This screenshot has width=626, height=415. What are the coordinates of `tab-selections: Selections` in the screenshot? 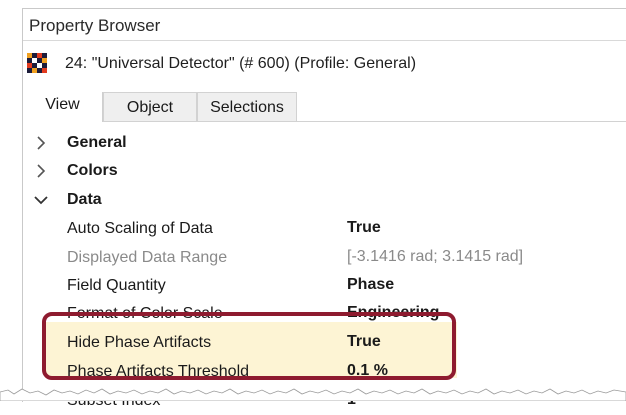 It's located at (247, 107).